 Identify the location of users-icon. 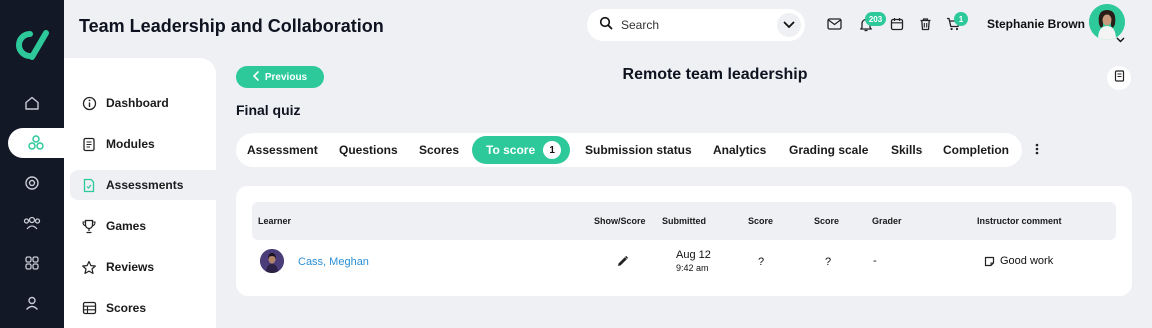
(32, 223).